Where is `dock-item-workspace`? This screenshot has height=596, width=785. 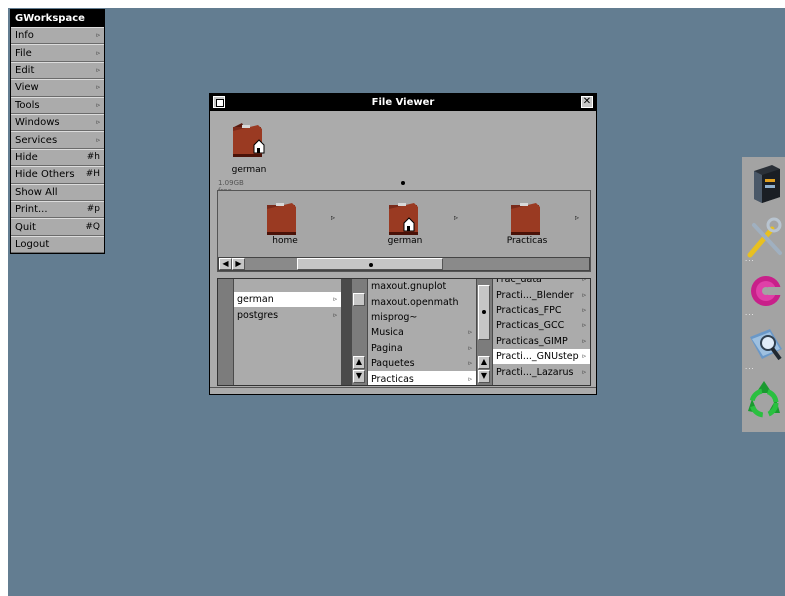 dock-item-workspace is located at coordinates (763, 184).